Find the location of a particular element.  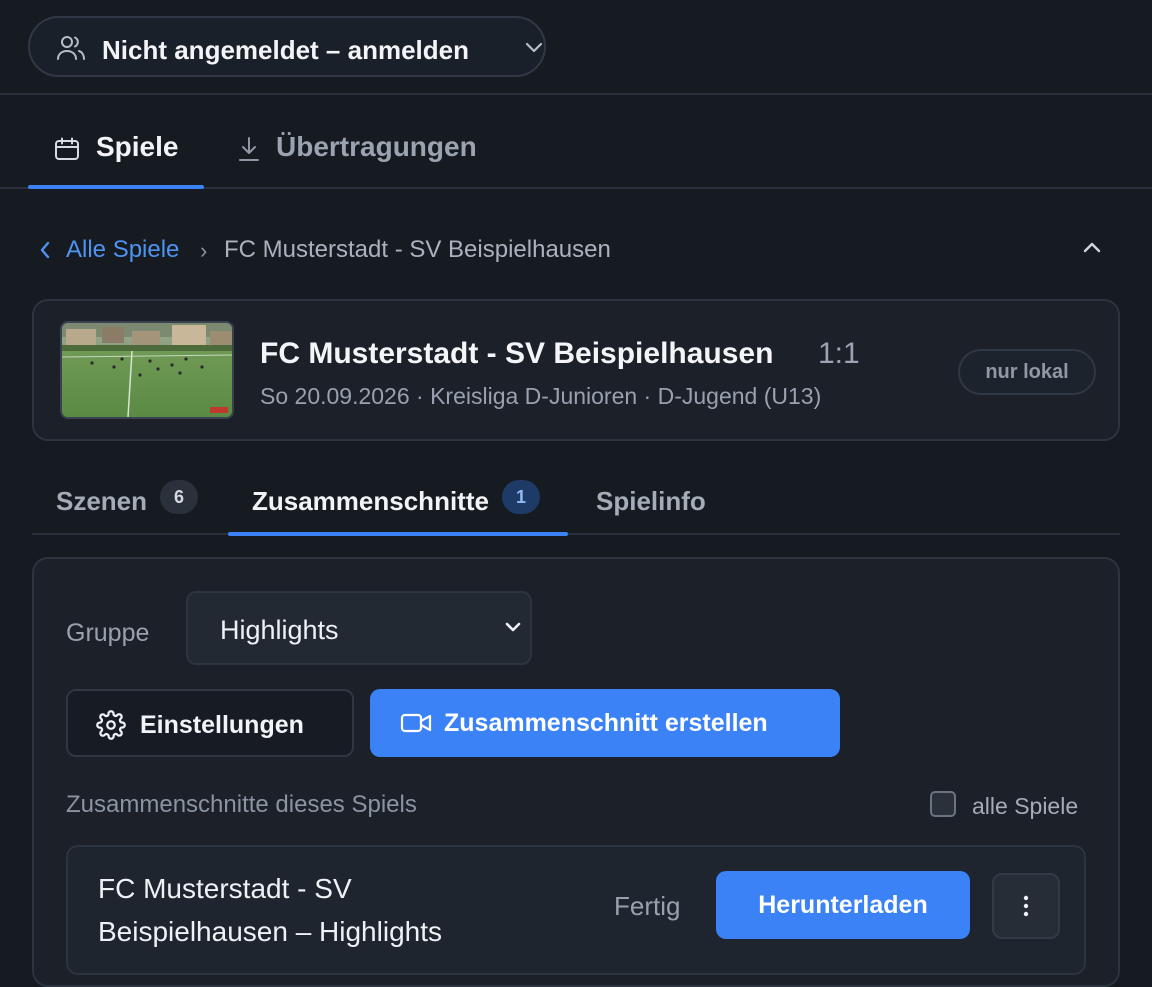

tab-spiele: Spiele is located at coordinates (116, 142).